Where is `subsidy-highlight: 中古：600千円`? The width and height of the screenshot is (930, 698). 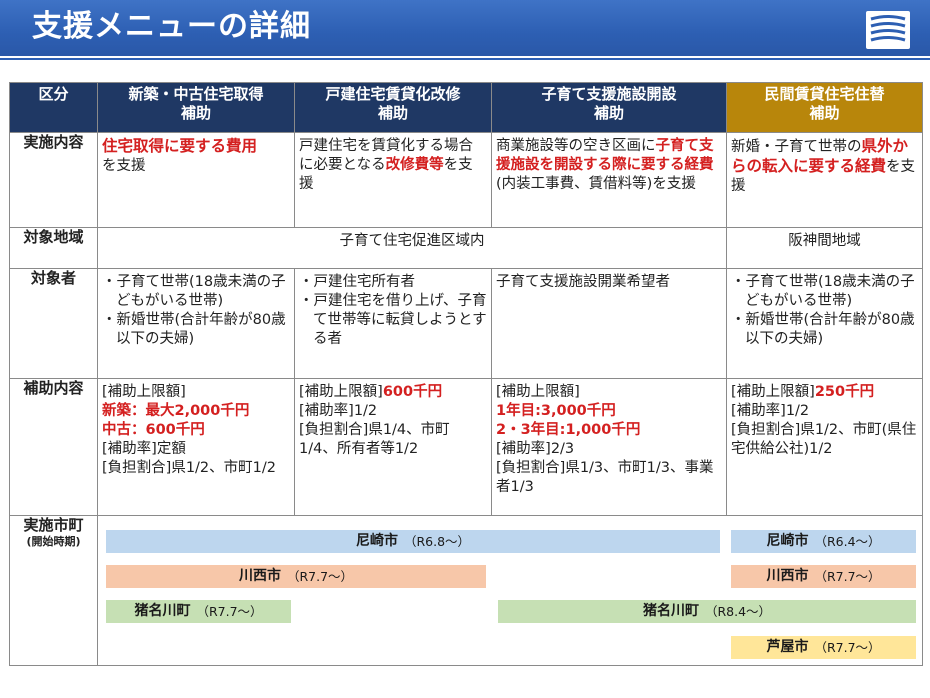
subsidy-highlight: 中古：600千円 is located at coordinates (153, 430).